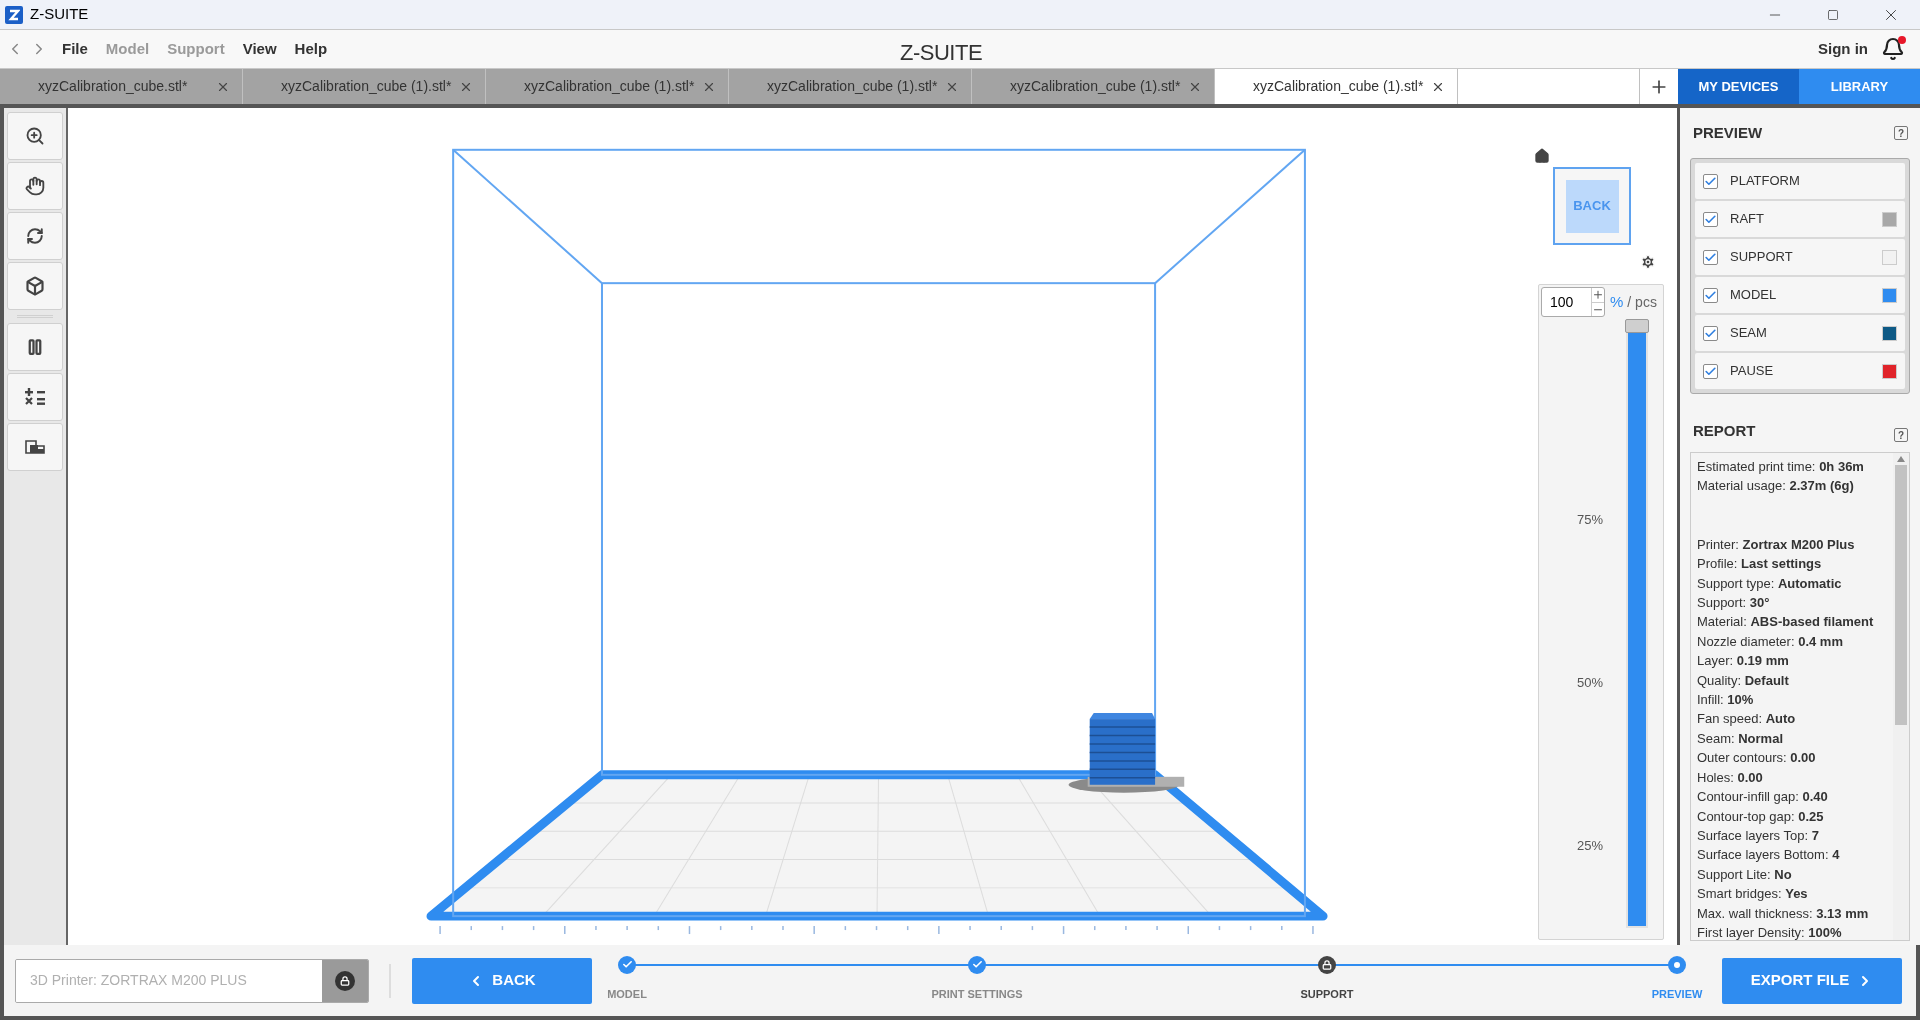  I want to click on report-line: Support Lite: No, so click(1745, 874).